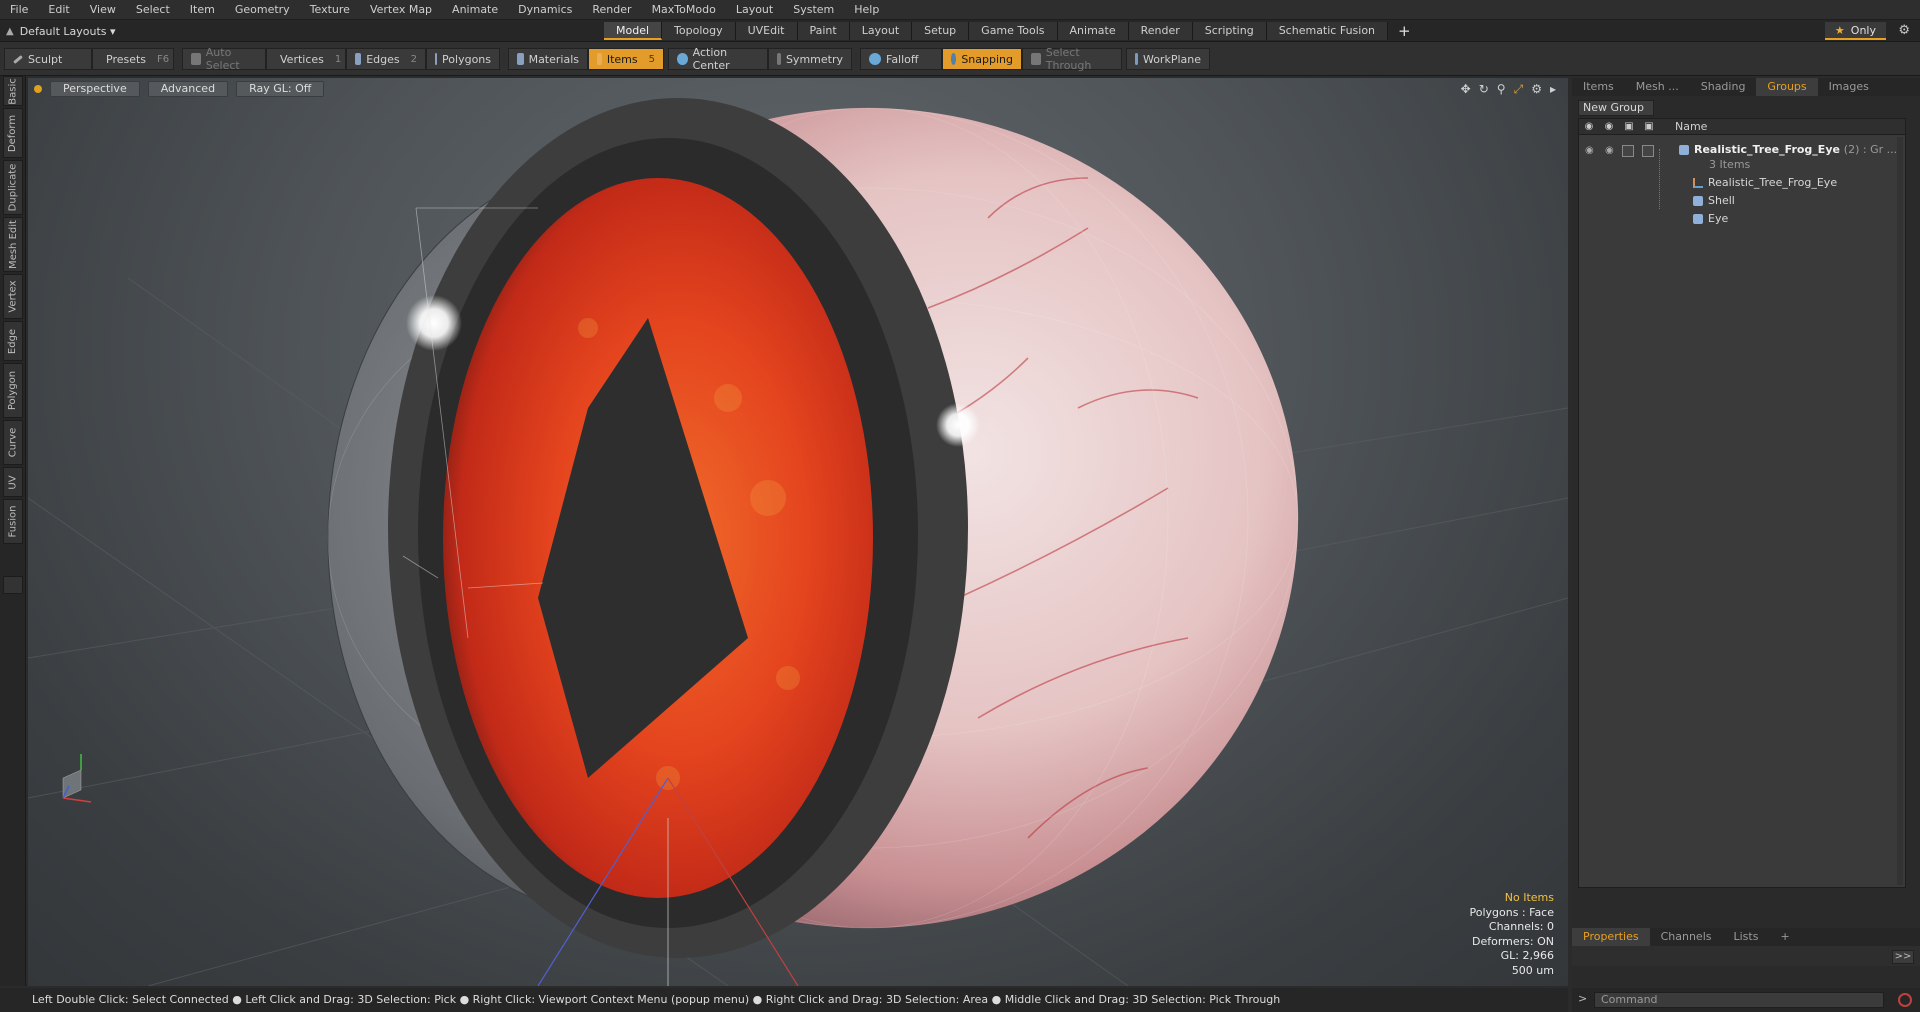 The height and width of the screenshot is (1012, 1920). What do you see at coordinates (1746, 937) in the screenshot?
I see `bottom-tab-lists: Lists` at bounding box center [1746, 937].